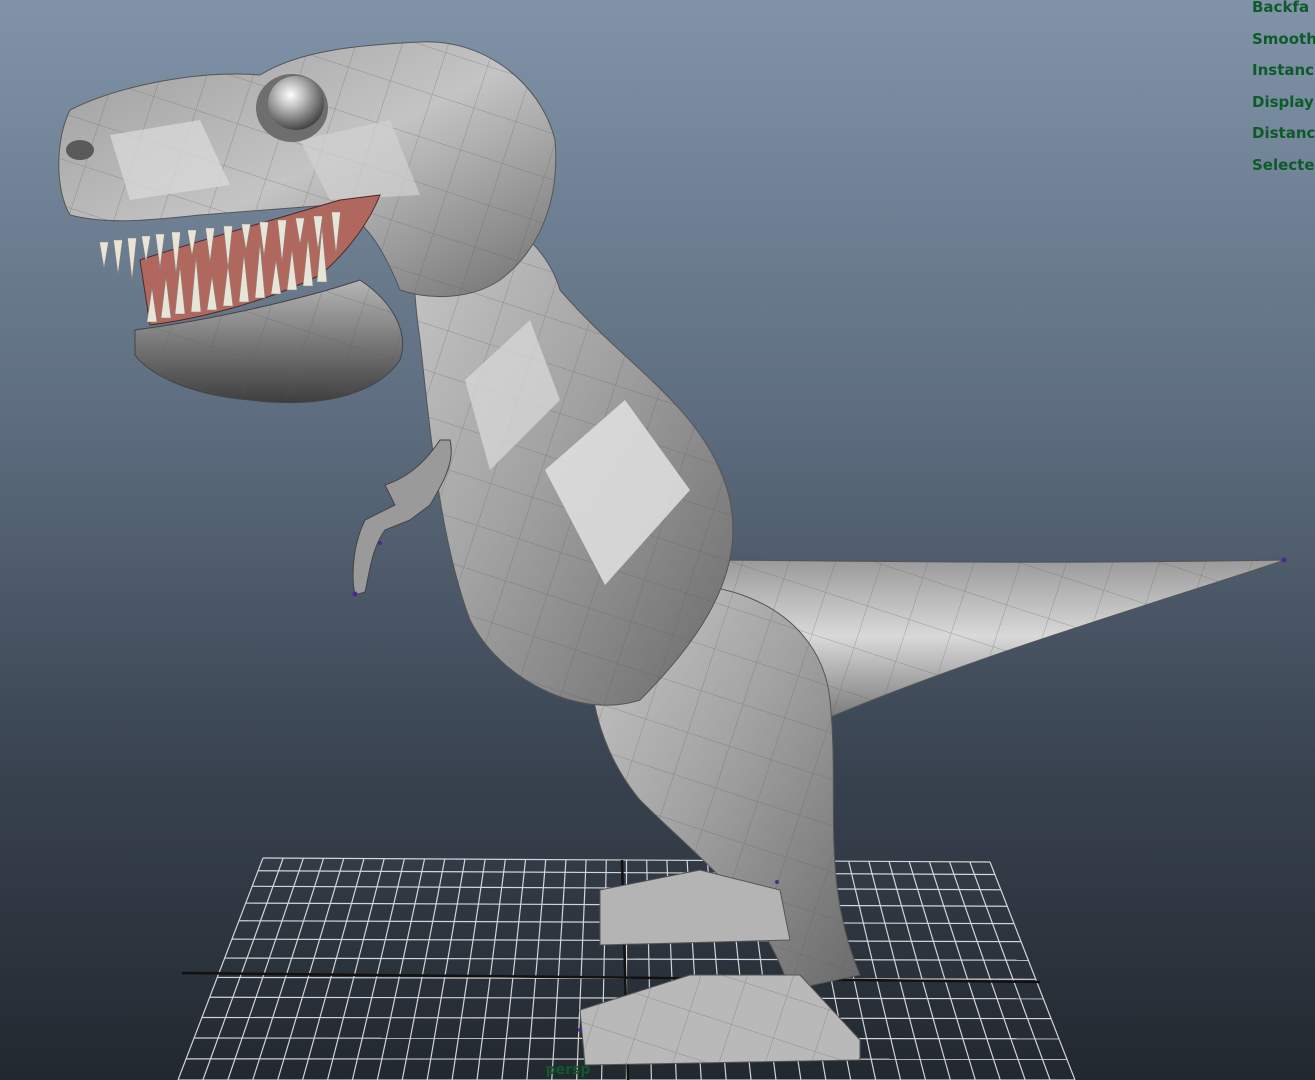 The image size is (1315, 1080). Describe the element at coordinates (1283, 133) in the screenshot. I see `hud-distance: Distanc` at that location.